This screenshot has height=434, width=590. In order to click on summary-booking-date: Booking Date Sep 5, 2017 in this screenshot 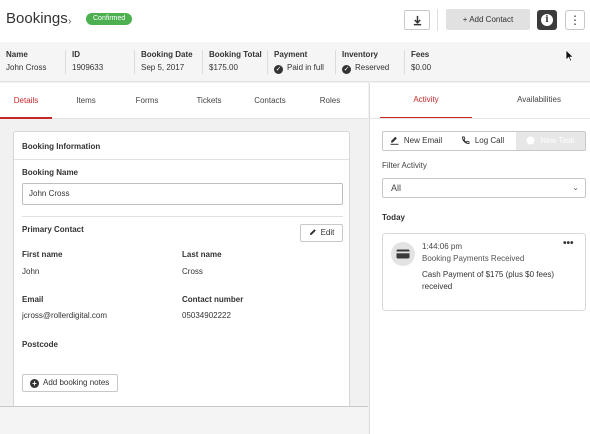, I will do `click(167, 61)`.